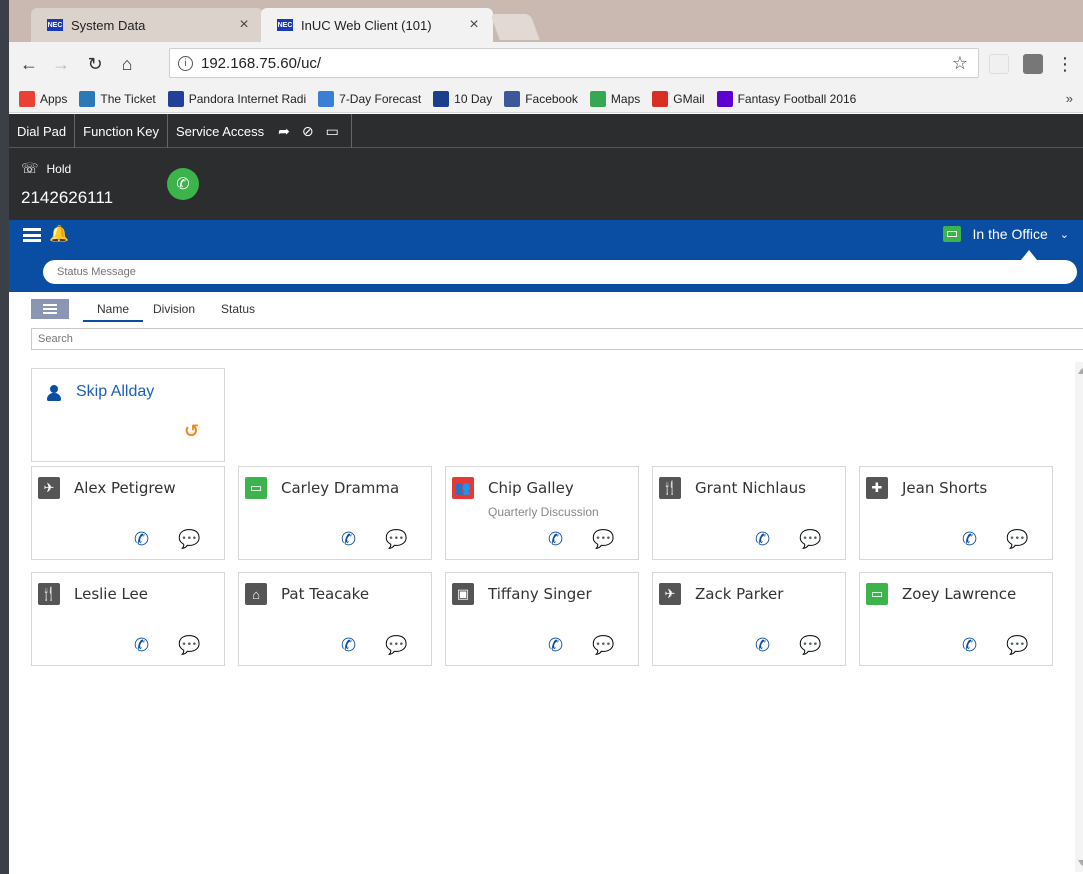  Describe the element at coordinates (797, 99) in the screenshot. I see `bookmark-label: Fantasy Football 2016` at that location.